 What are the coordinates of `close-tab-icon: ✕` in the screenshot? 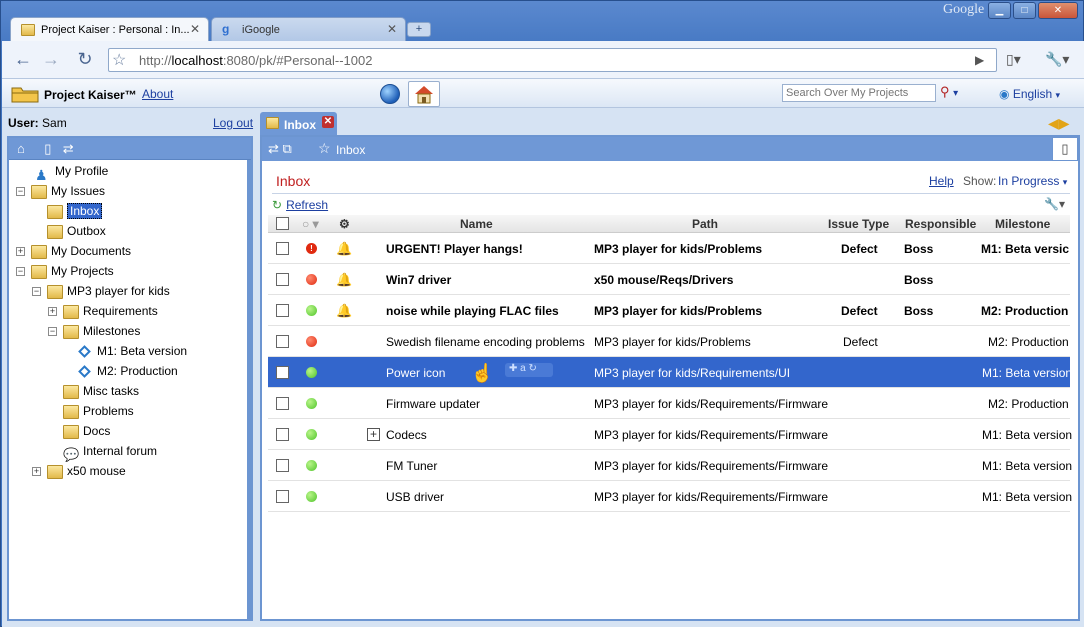 It's located at (328, 122).